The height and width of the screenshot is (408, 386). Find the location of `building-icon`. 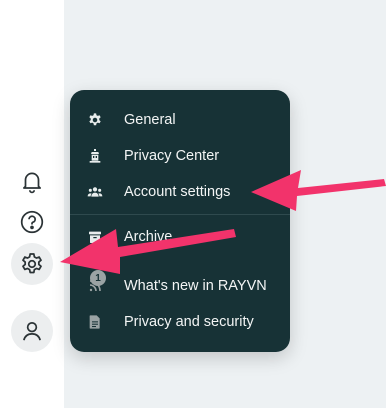

building-icon is located at coordinates (95, 156).